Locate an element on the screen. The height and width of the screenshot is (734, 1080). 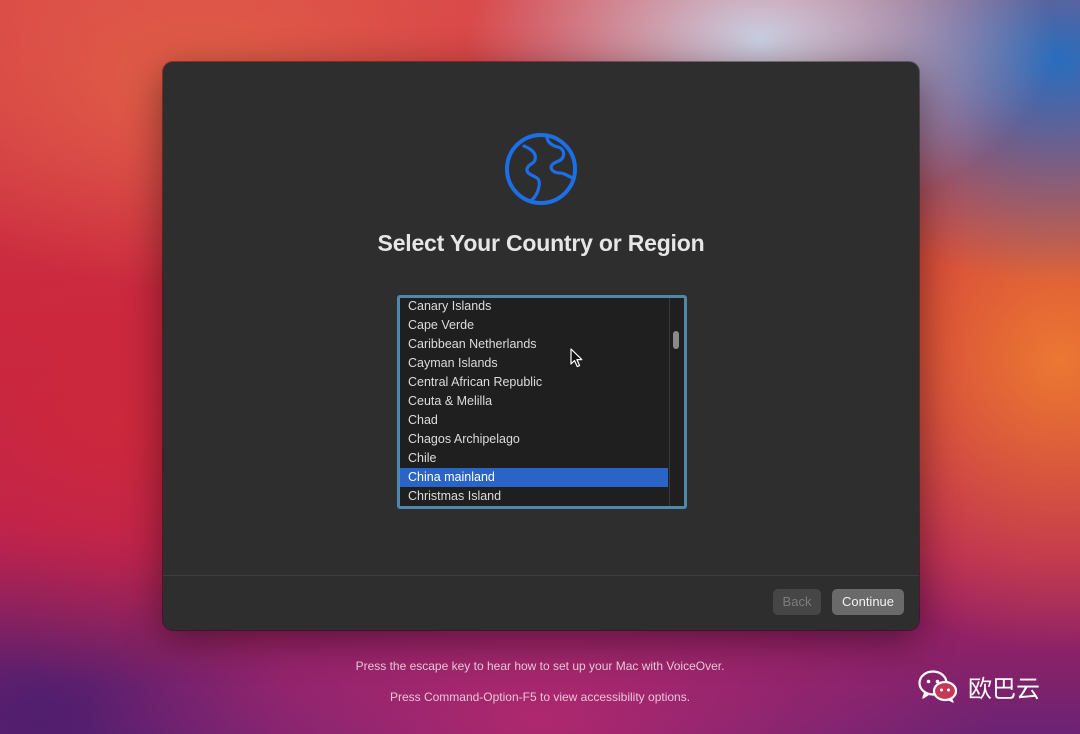
country-list-item: China mainland is located at coordinates (534, 477).